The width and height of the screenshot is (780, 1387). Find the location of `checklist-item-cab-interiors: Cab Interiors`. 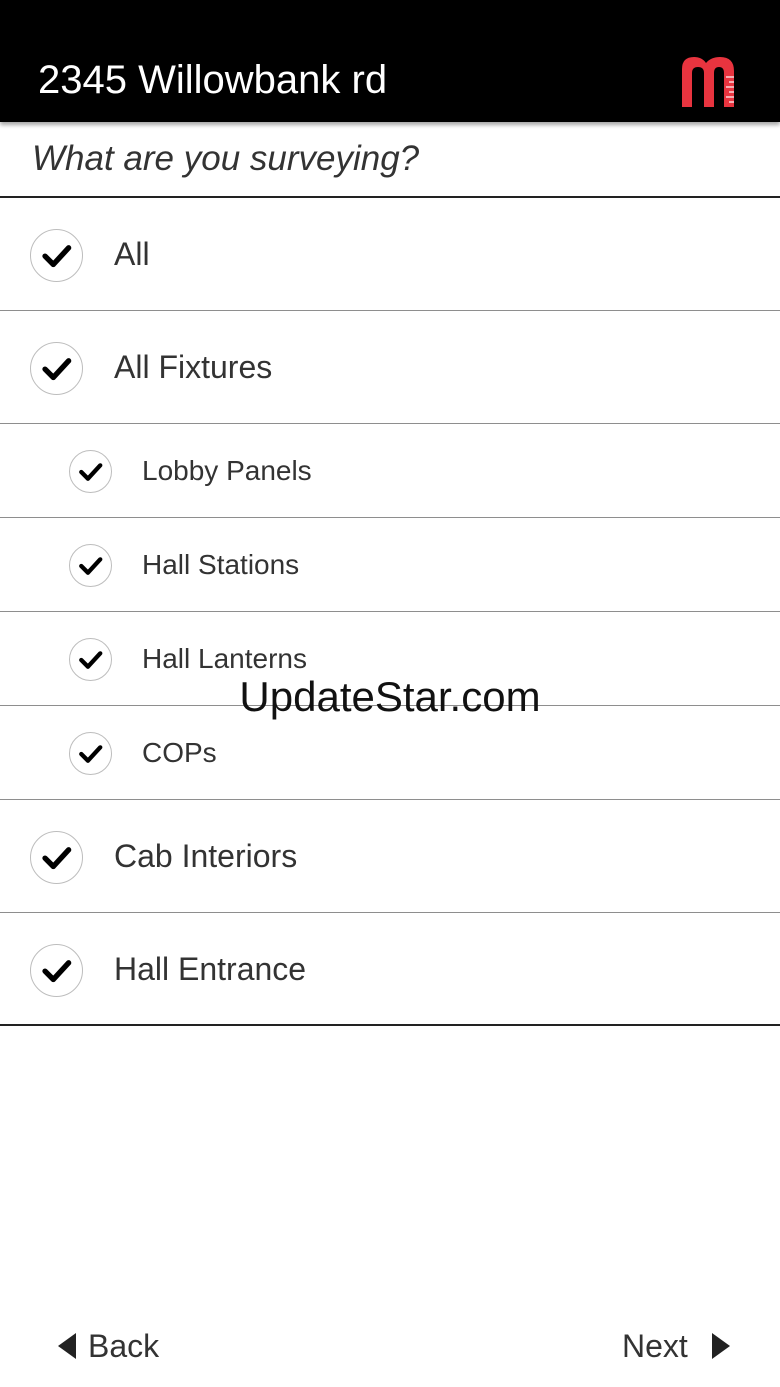

checklist-item-cab-interiors: Cab Interiors is located at coordinates (390, 856).